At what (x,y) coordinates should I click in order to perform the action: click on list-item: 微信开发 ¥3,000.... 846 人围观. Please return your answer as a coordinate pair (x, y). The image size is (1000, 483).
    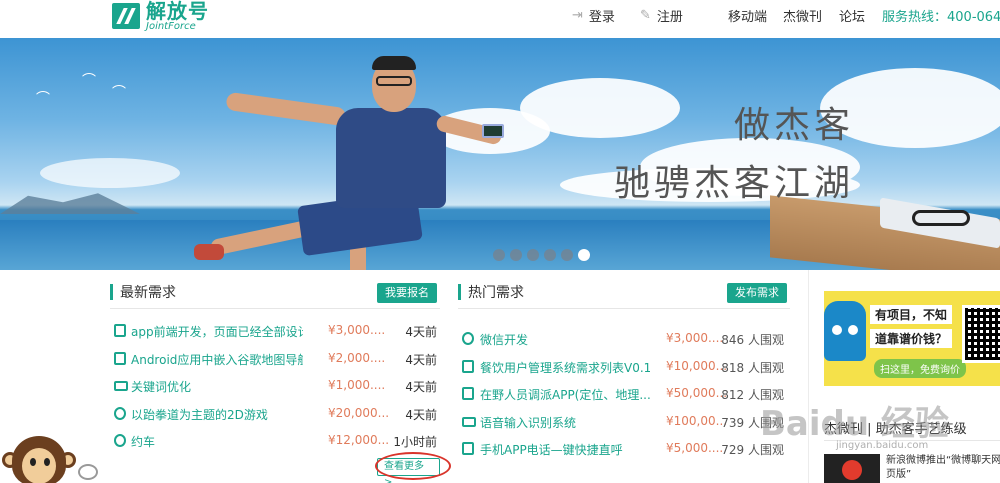
    Looking at the image, I should click on (624, 340).